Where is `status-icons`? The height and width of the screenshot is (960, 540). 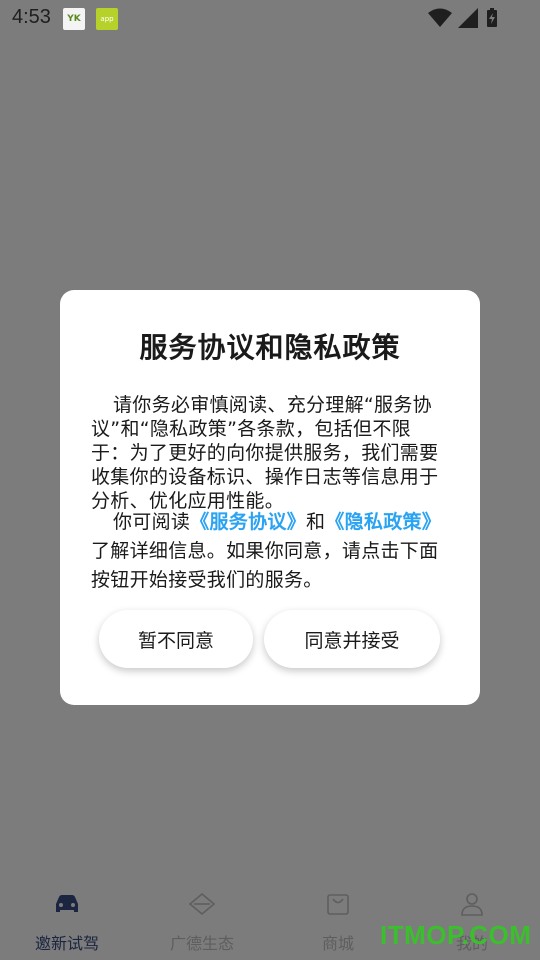 status-icons is located at coordinates (464, 18).